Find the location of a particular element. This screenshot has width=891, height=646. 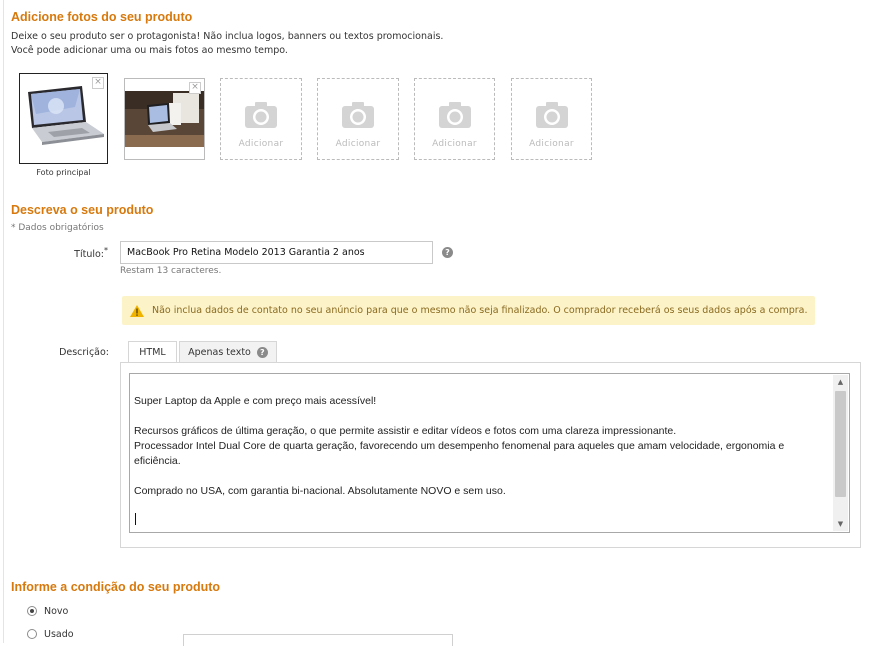

condition-new-radio is located at coordinates (32, 611).